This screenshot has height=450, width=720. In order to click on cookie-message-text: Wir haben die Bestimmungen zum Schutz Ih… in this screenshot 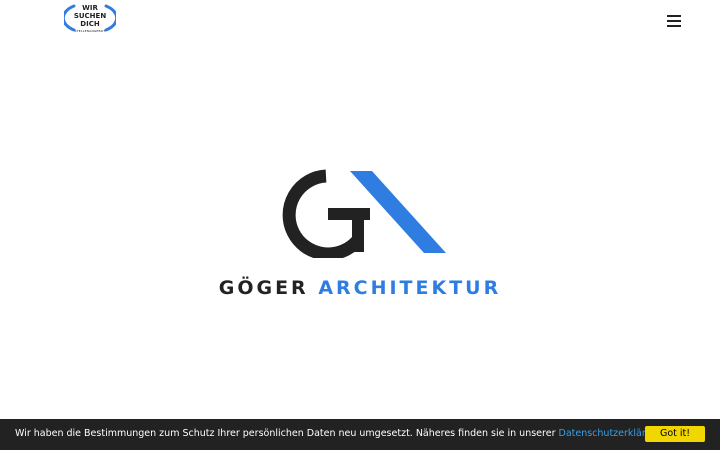, I will do `click(287, 433)`.